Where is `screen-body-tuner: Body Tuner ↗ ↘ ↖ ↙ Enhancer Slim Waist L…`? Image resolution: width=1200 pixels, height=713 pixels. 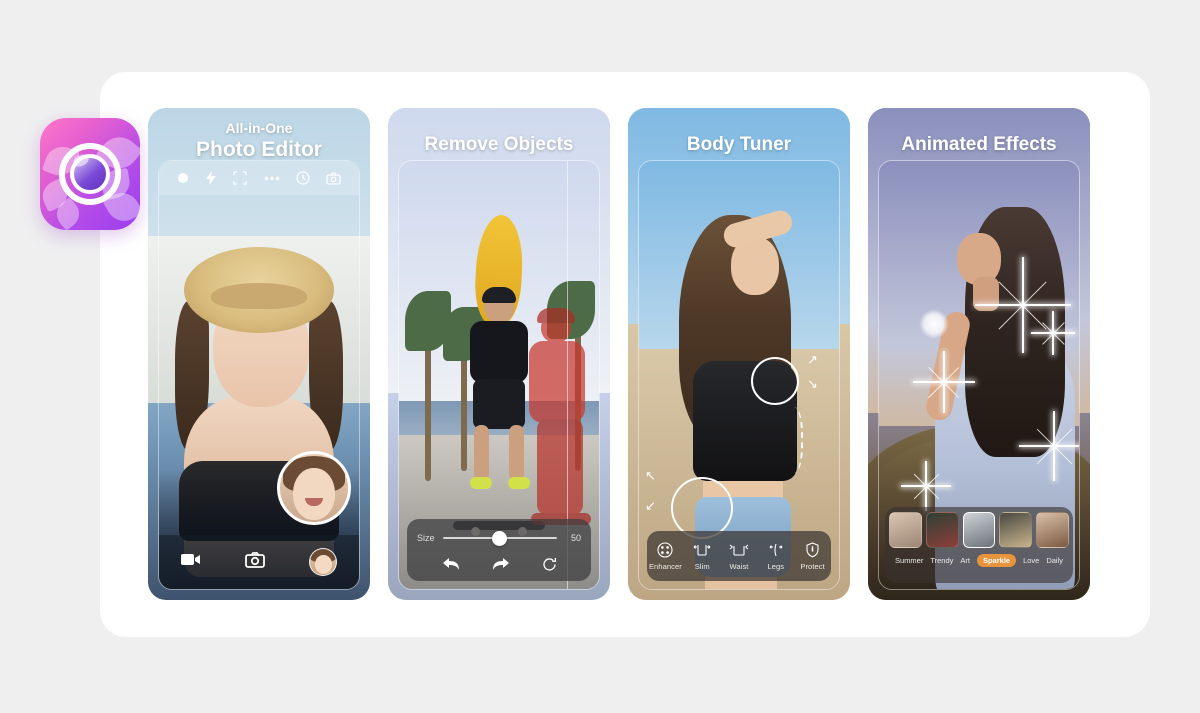 screen-body-tuner: Body Tuner ↗ ↘ ↖ ↙ Enhancer Slim Waist L… is located at coordinates (739, 354).